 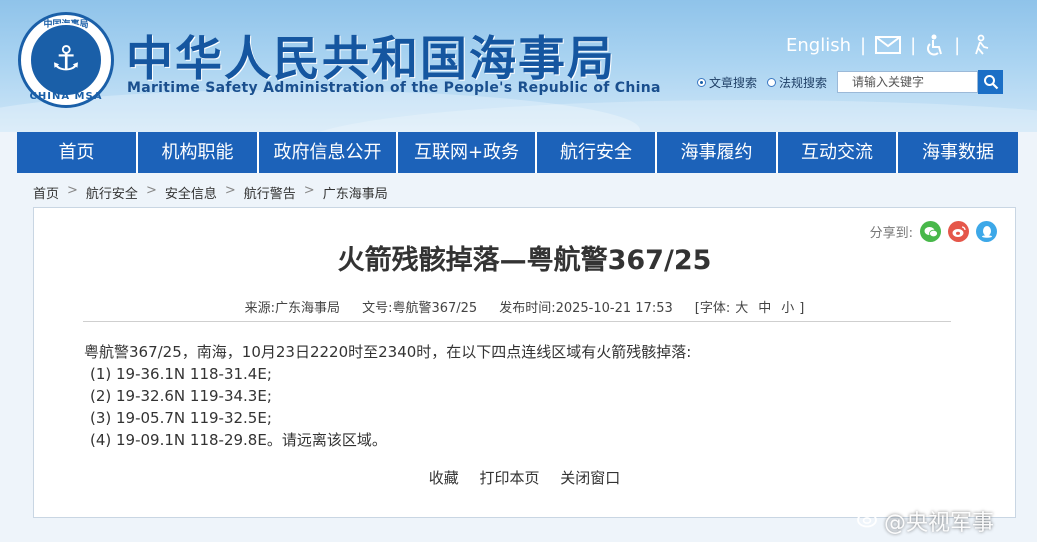 I want to click on source-value: 广东海事局, so click(x=308, y=308).